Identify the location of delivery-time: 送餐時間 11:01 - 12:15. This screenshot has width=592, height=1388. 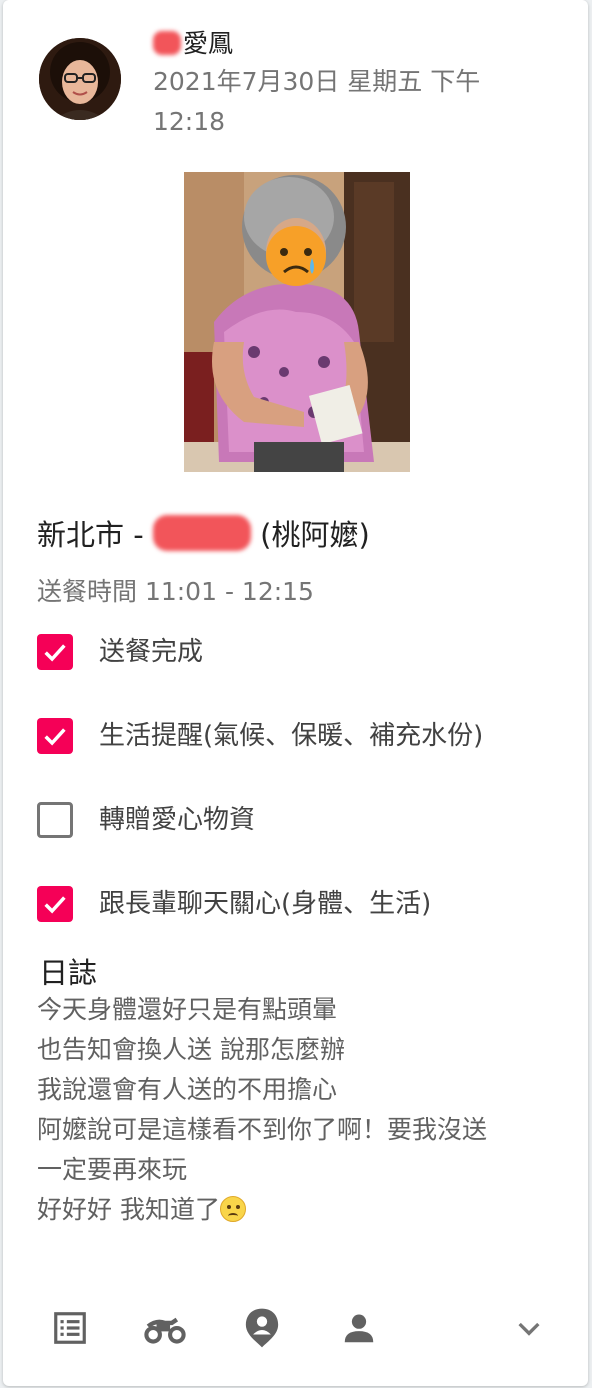
(175, 591).